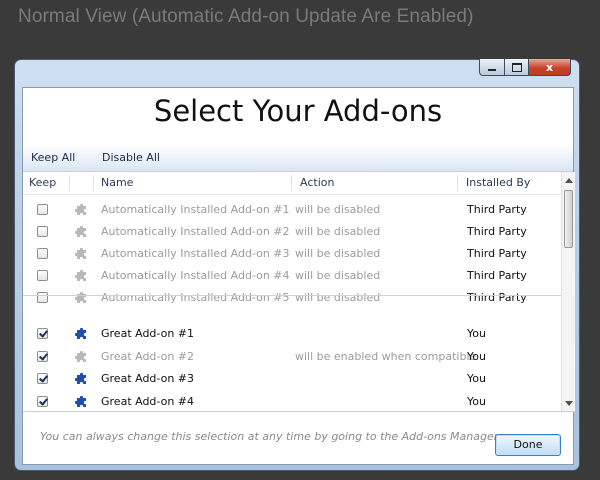 The height and width of the screenshot is (480, 600). I want to click on done-button: Done, so click(528, 445).